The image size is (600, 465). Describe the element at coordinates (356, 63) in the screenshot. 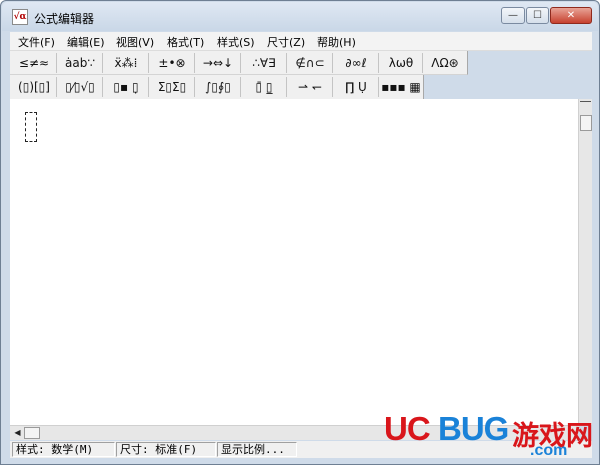

I see `misc-symbols-palette-button: ∂∞ℓ` at that location.